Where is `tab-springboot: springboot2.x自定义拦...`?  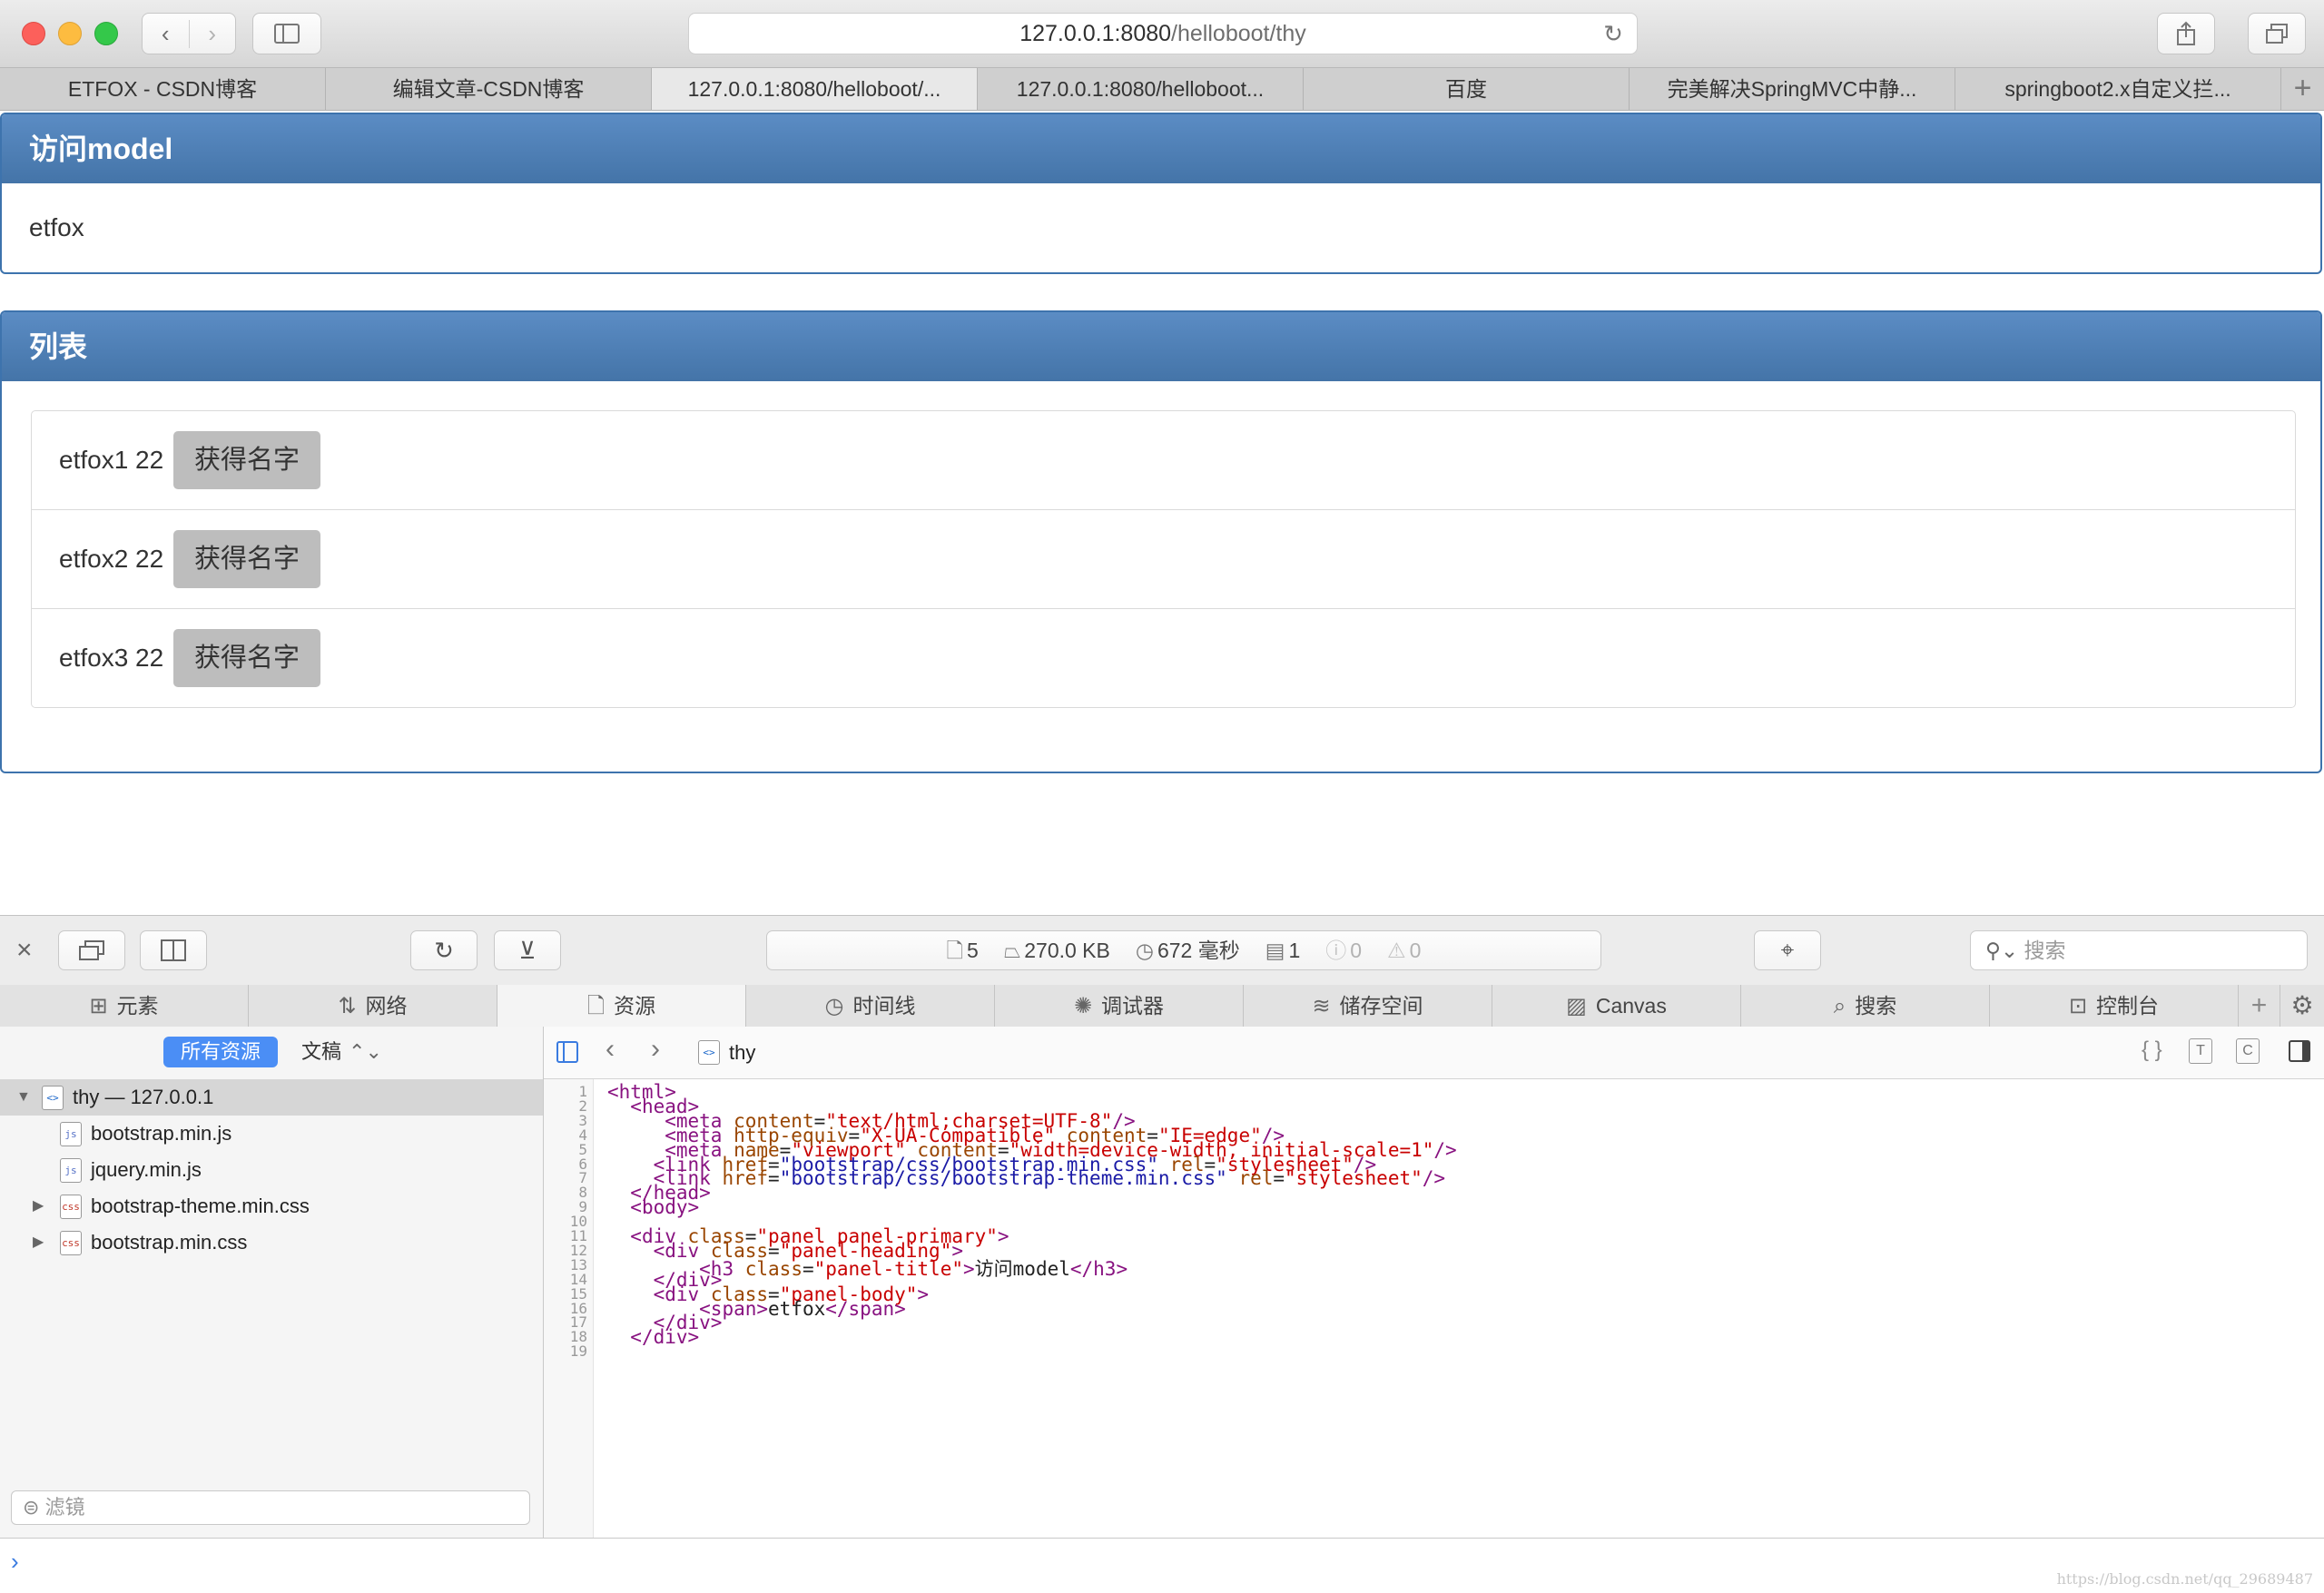
tab-springboot: springboot2.x自定义拦... is located at coordinates (2118, 89).